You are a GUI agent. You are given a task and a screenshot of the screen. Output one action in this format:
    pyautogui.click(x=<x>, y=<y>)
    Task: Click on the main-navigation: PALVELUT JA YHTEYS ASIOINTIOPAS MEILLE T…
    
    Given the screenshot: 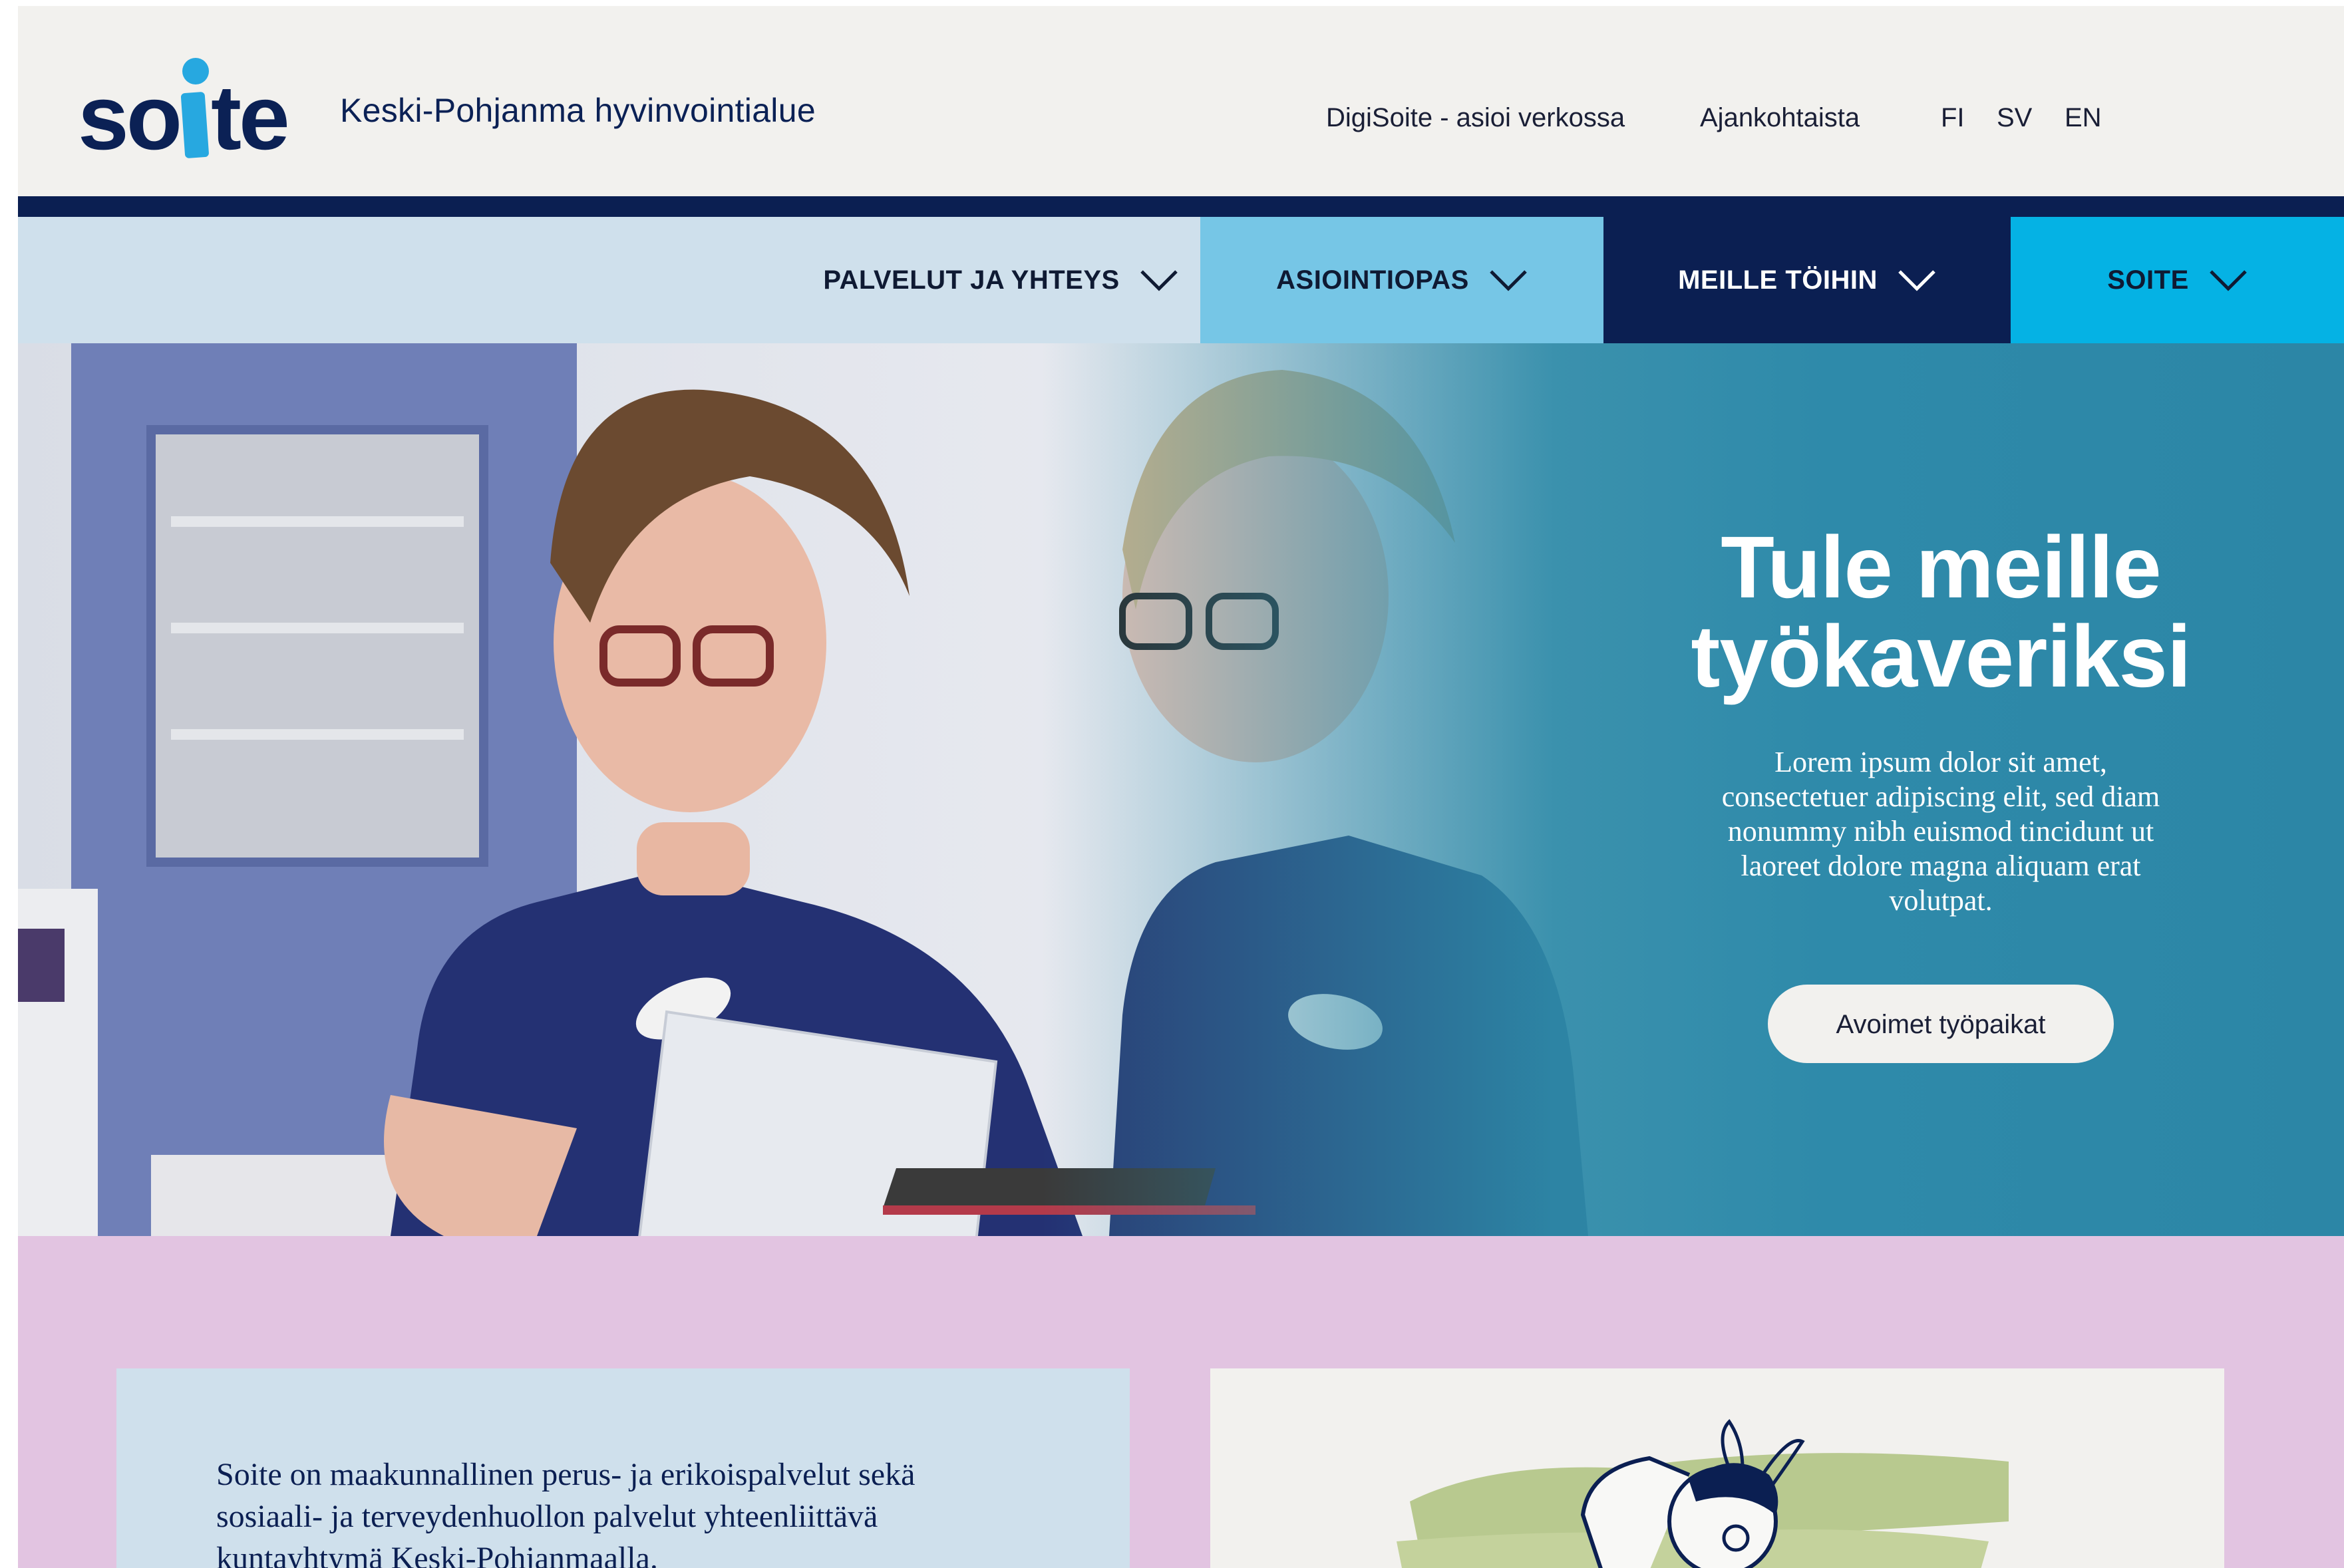 What is the action you would take?
    pyautogui.click(x=1181, y=280)
    